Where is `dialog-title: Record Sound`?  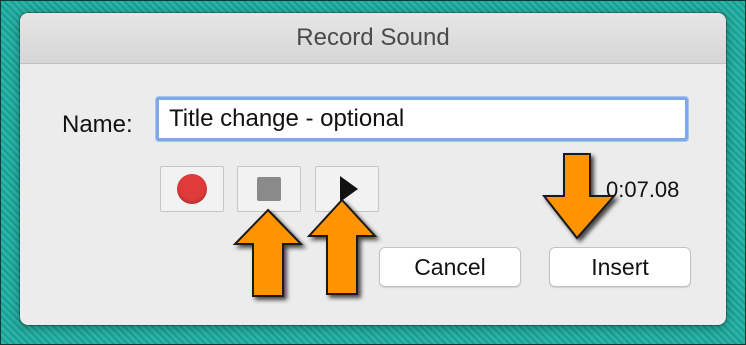
dialog-title: Record Sound is located at coordinates (373, 37).